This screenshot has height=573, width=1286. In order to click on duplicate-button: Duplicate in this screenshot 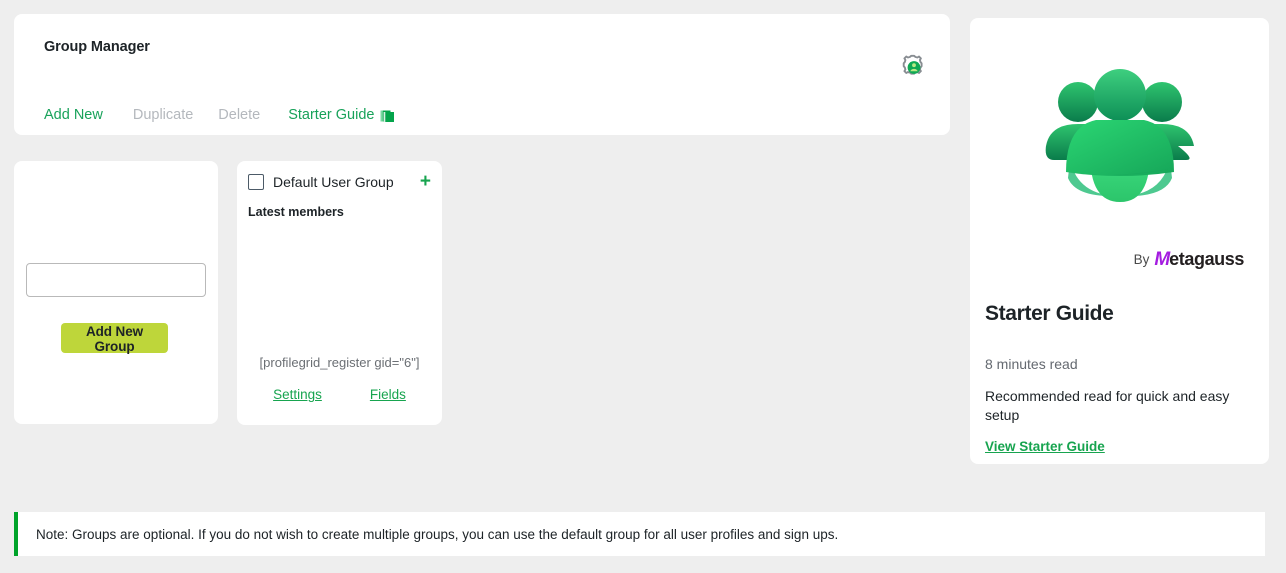, I will do `click(163, 115)`.